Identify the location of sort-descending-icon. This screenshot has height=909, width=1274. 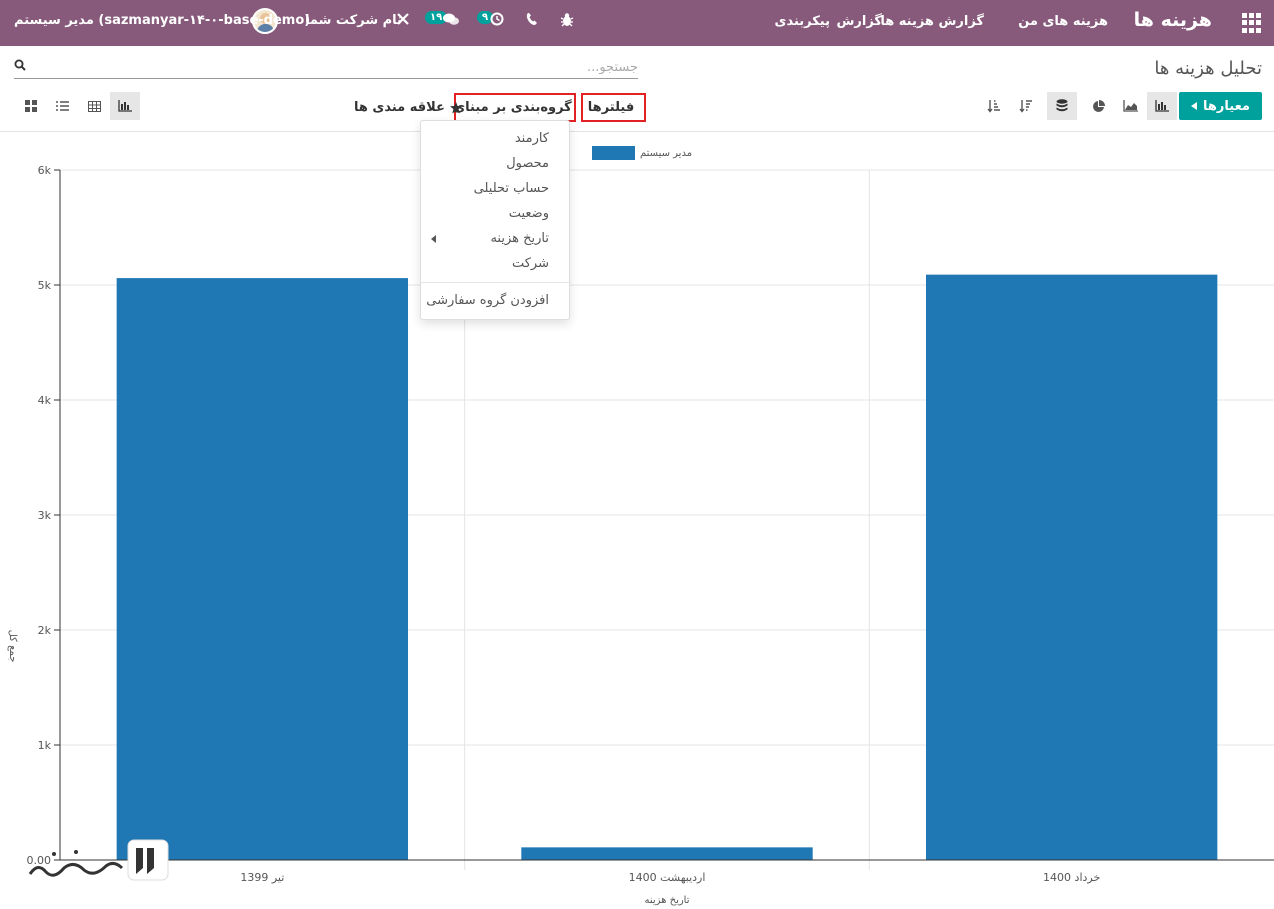
(1025, 106).